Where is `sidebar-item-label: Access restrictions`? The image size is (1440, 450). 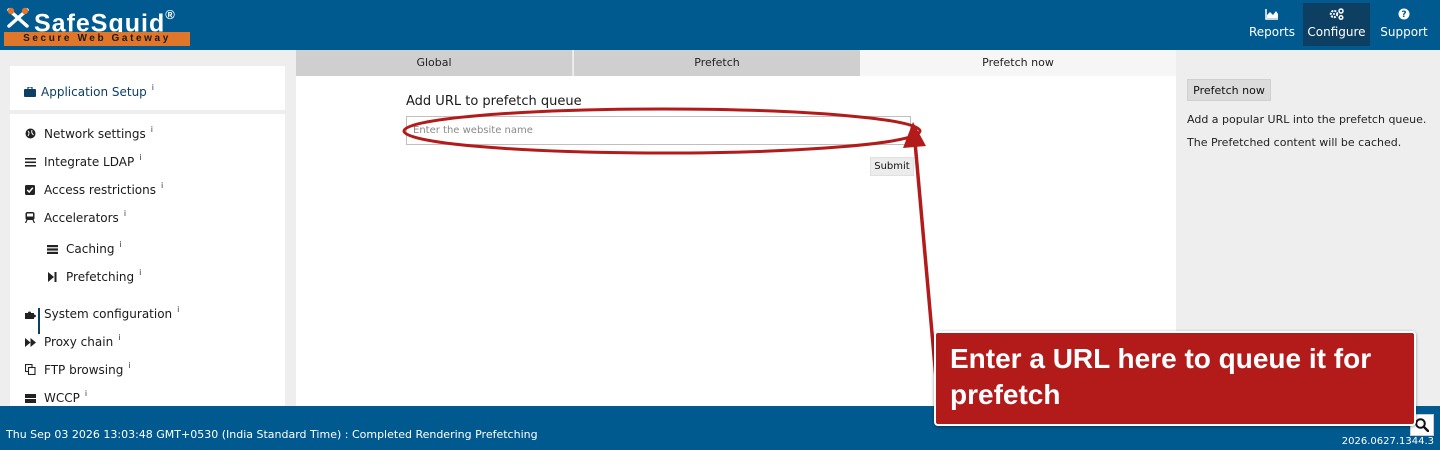 sidebar-item-label: Access restrictions is located at coordinates (100, 190).